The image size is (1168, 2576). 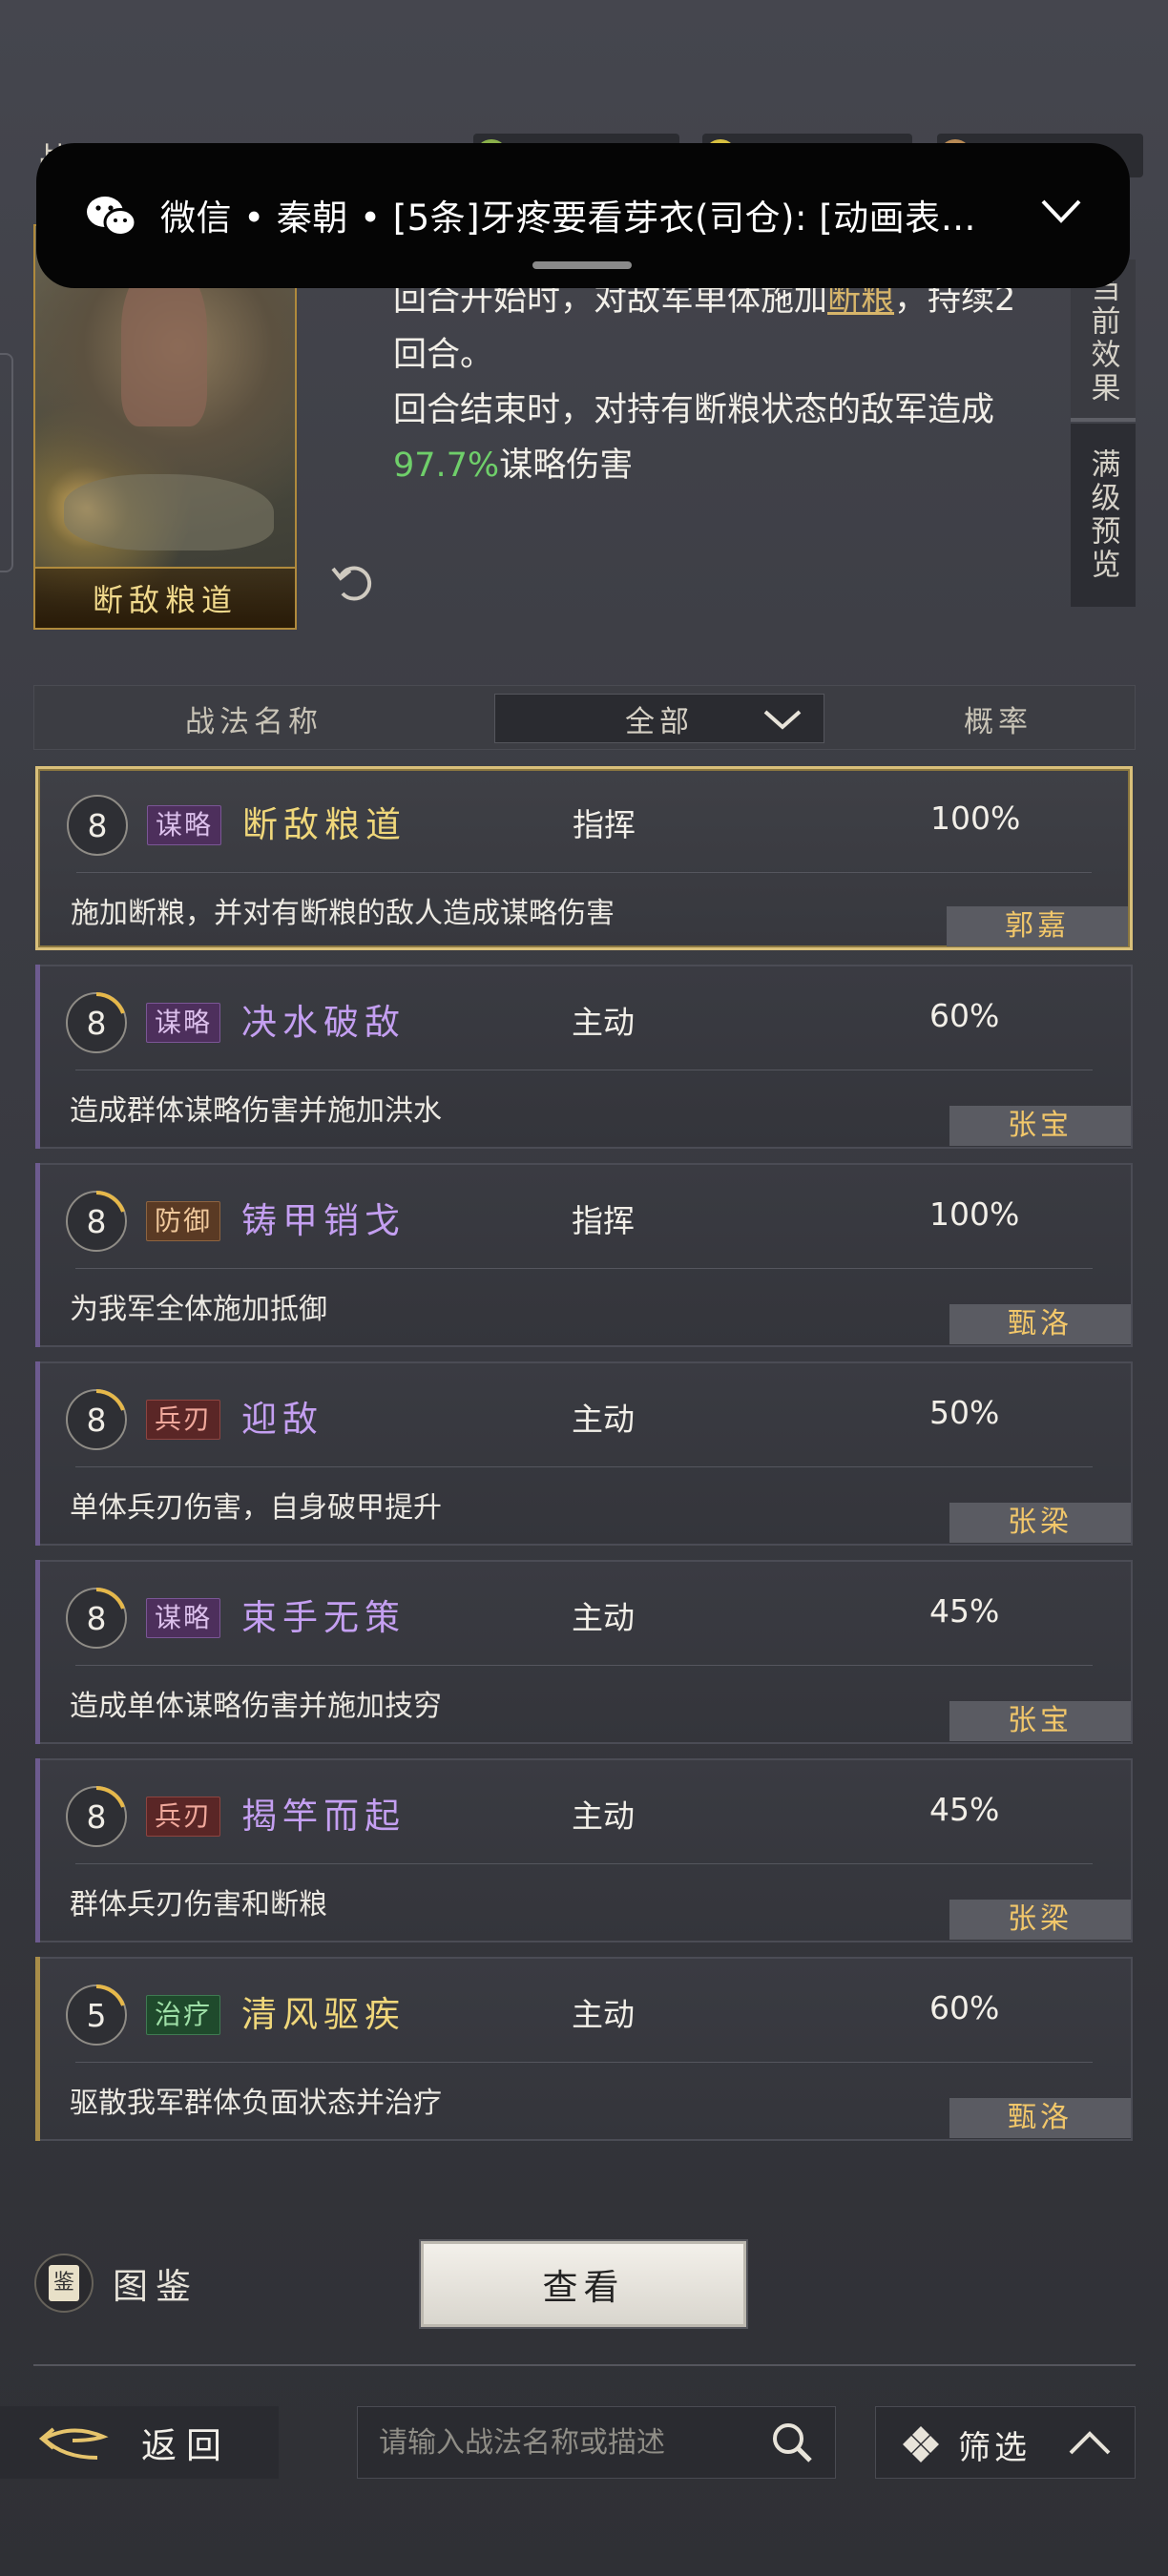 What do you see at coordinates (964, 1412) in the screenshot?
I see `skill-rate: 50%` at bounding box center [964, 1412].